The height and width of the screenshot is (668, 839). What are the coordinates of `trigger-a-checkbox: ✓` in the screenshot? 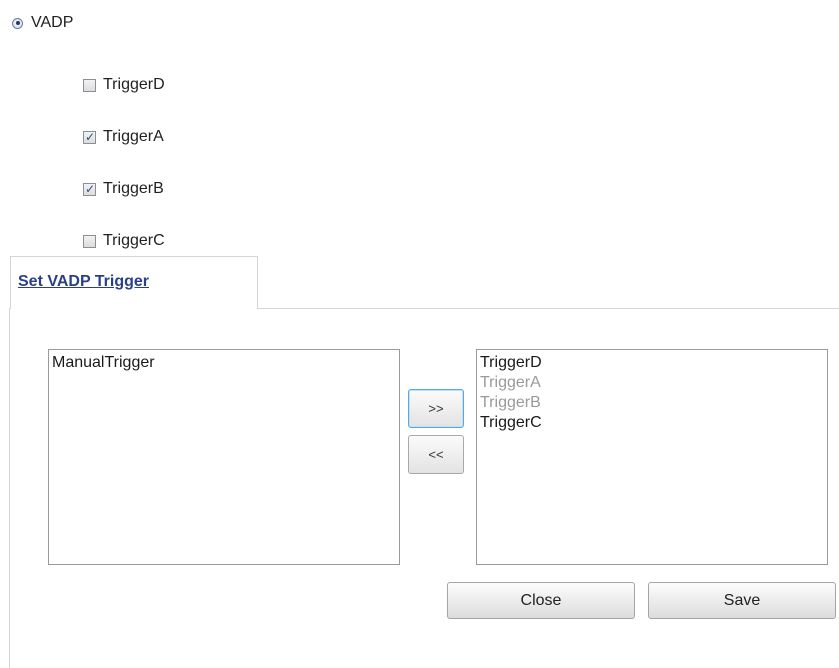 It's located at (89, 136).